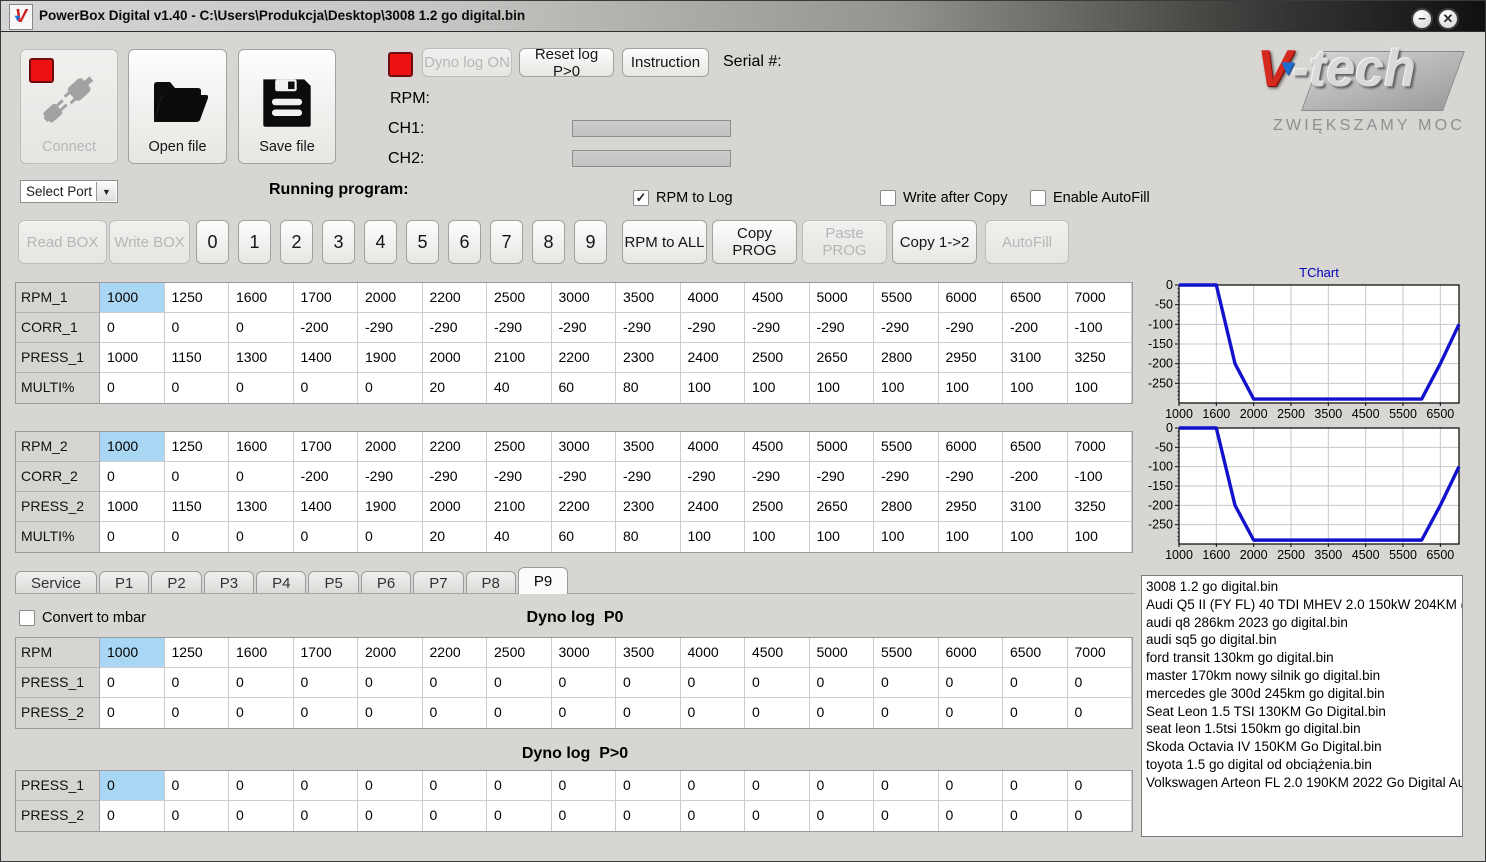 This screenshot has height=862, width=1486. What do you see at coordinates (62, 242) in the screenshot?
I see `read-box-button: Read BOX` at bounding box center [62, 242].